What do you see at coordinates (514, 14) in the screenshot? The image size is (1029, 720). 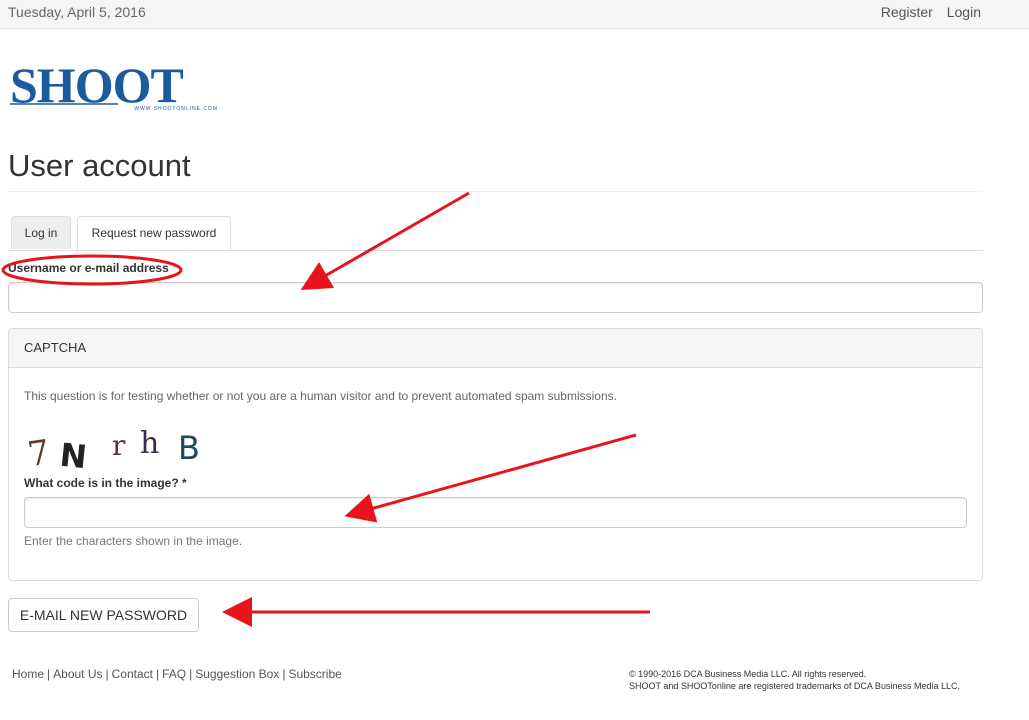 I see `top-bar: Tuesday, April 5, 2016 Register Login` at bounding box center [514, 14].